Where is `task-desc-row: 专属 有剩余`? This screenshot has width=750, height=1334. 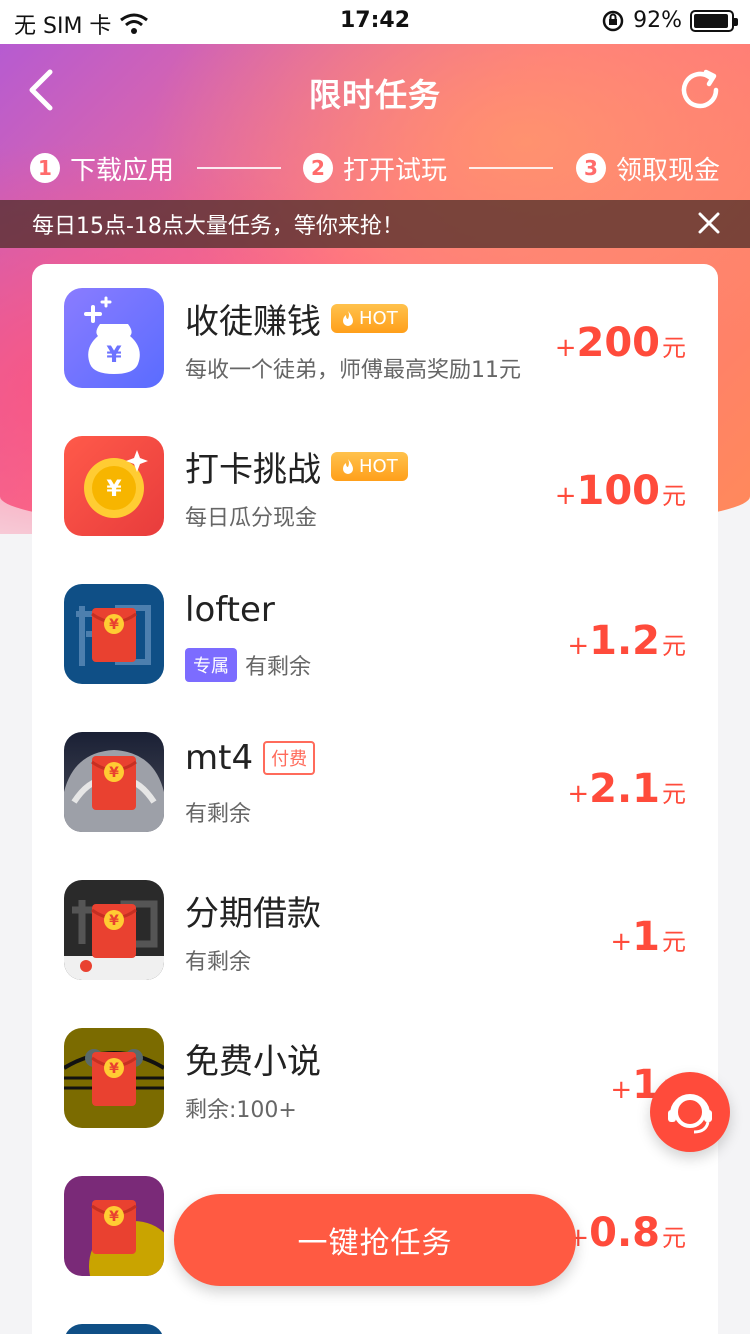 task-desc-row: 专属 有剩余 is located at coordinates (248, 665).